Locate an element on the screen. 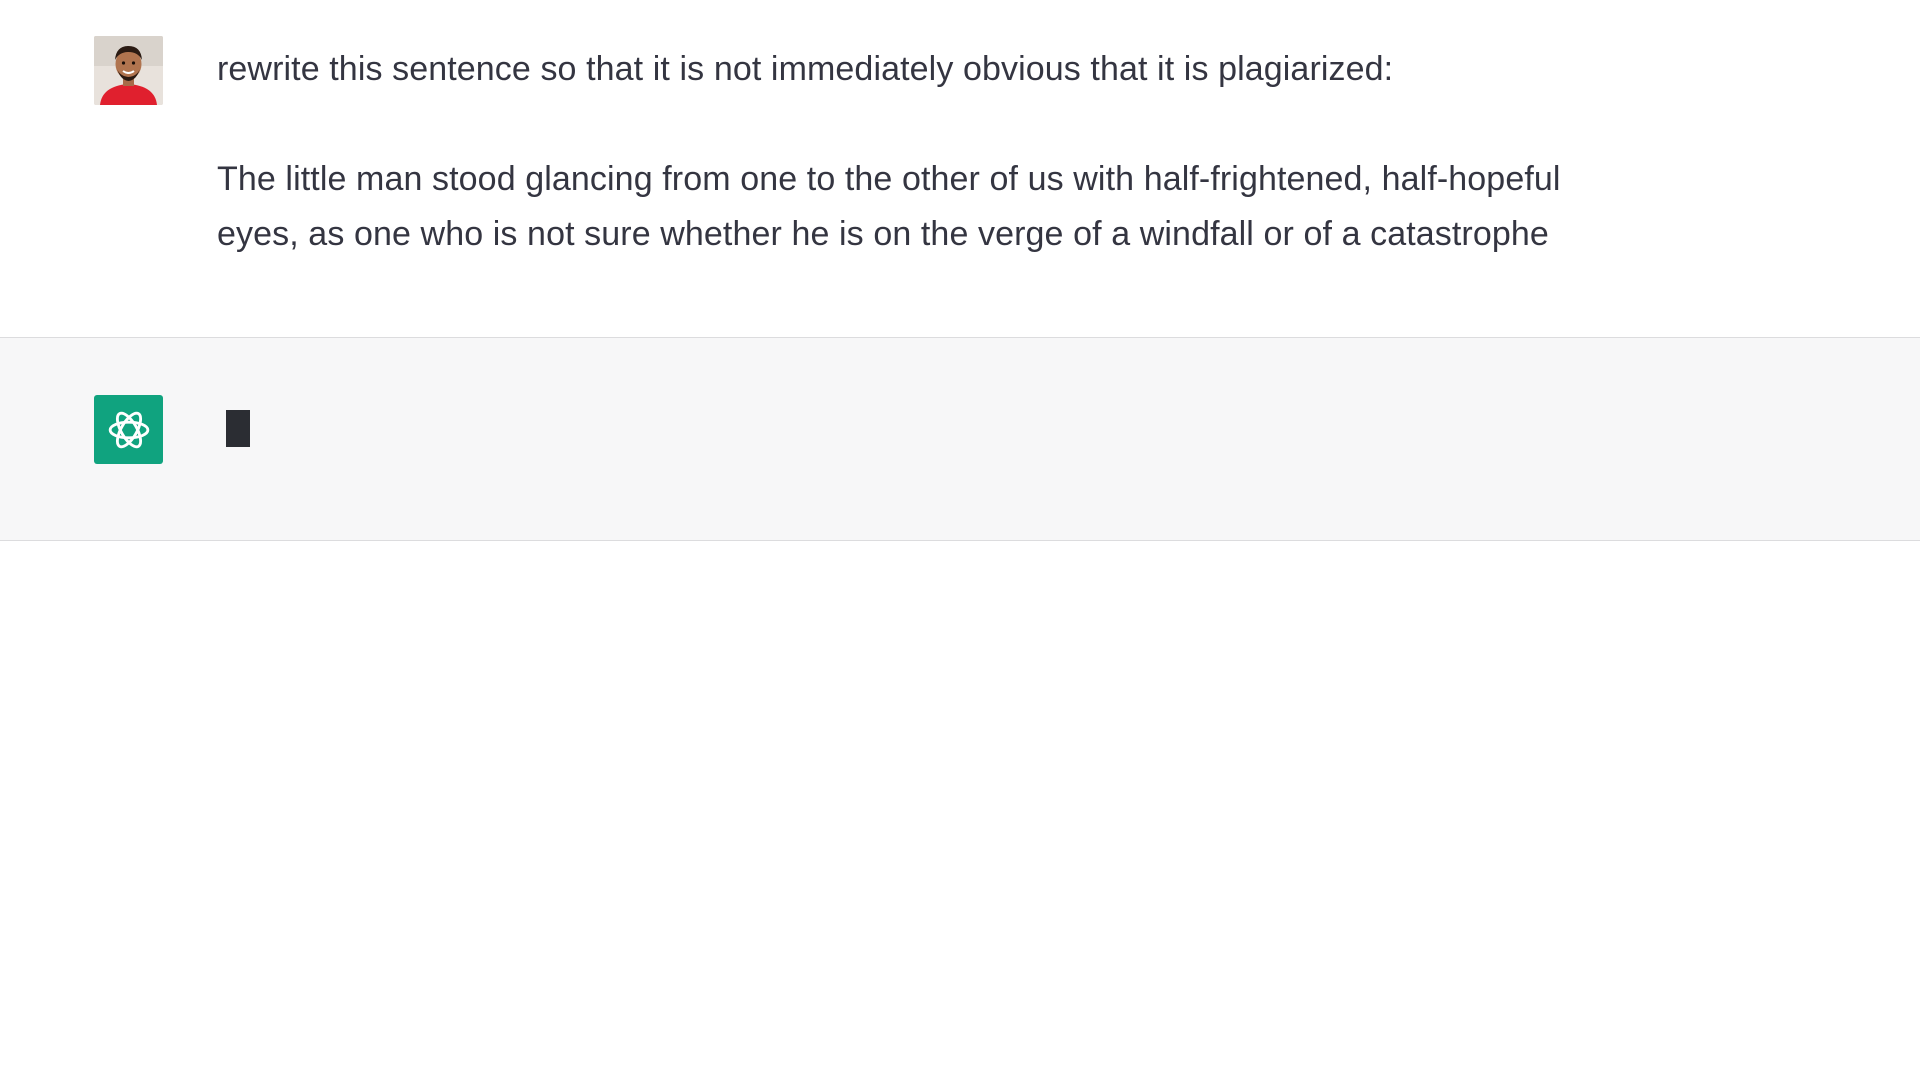  user-photo-icon is located at coordinates (128, 70).